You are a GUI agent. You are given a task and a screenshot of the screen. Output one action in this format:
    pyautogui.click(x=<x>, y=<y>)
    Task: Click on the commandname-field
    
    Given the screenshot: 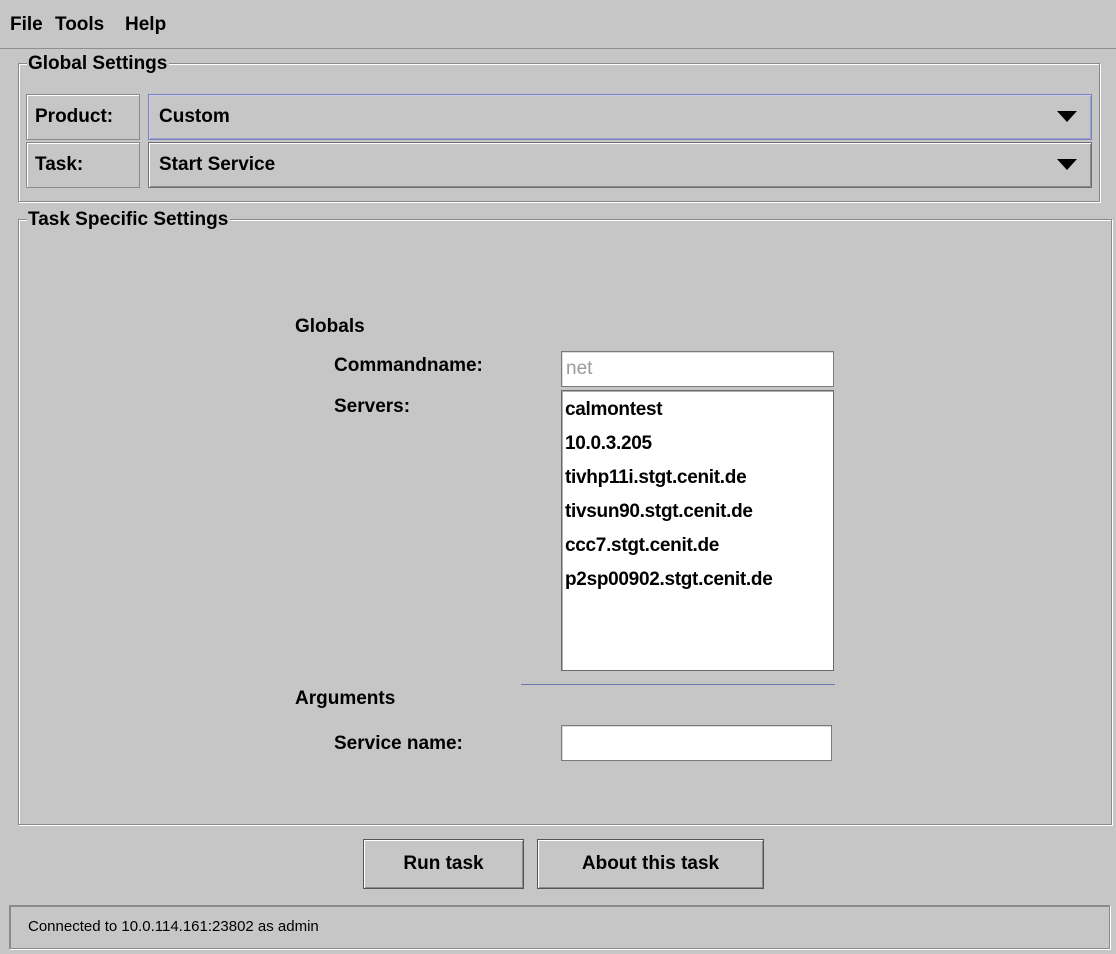 What is the action you would take?
    pyautogui.click(x=697, y=369)
    